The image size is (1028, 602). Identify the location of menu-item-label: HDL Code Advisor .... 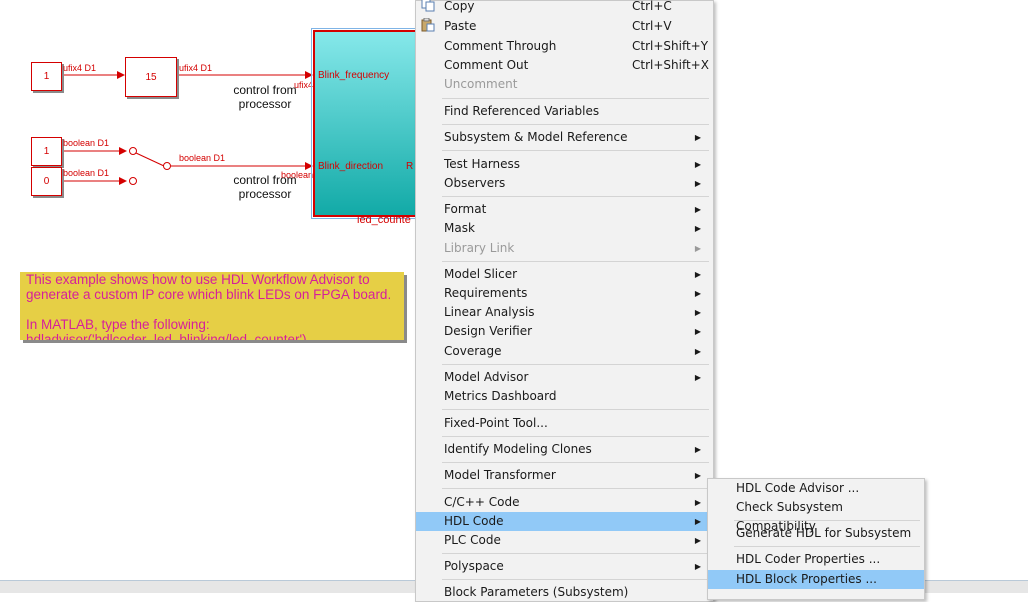
(798, 488).